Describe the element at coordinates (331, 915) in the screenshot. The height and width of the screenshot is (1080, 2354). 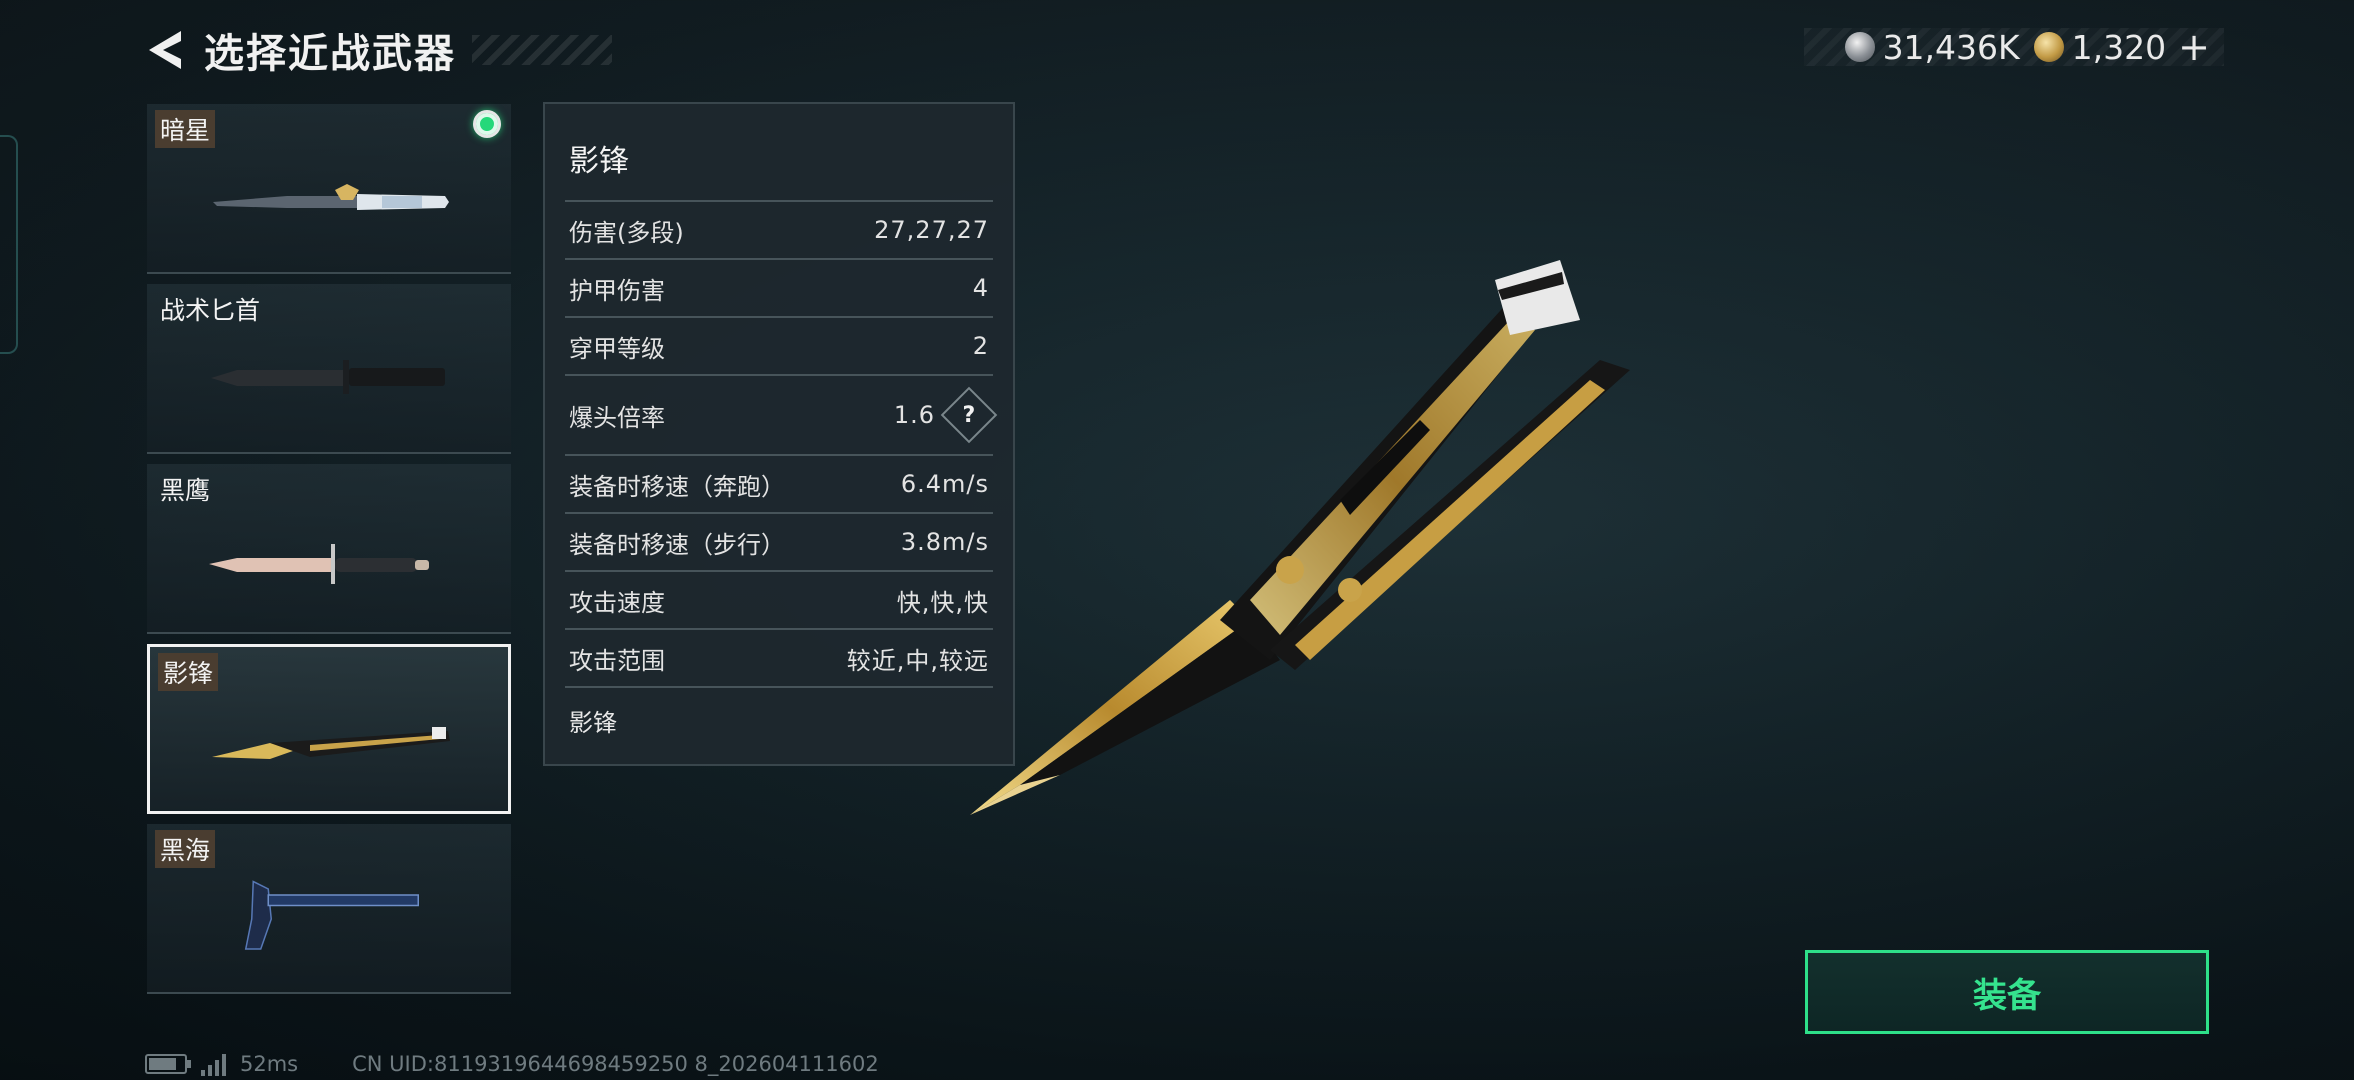
I see `axe-thumbnail-icon` at that location.